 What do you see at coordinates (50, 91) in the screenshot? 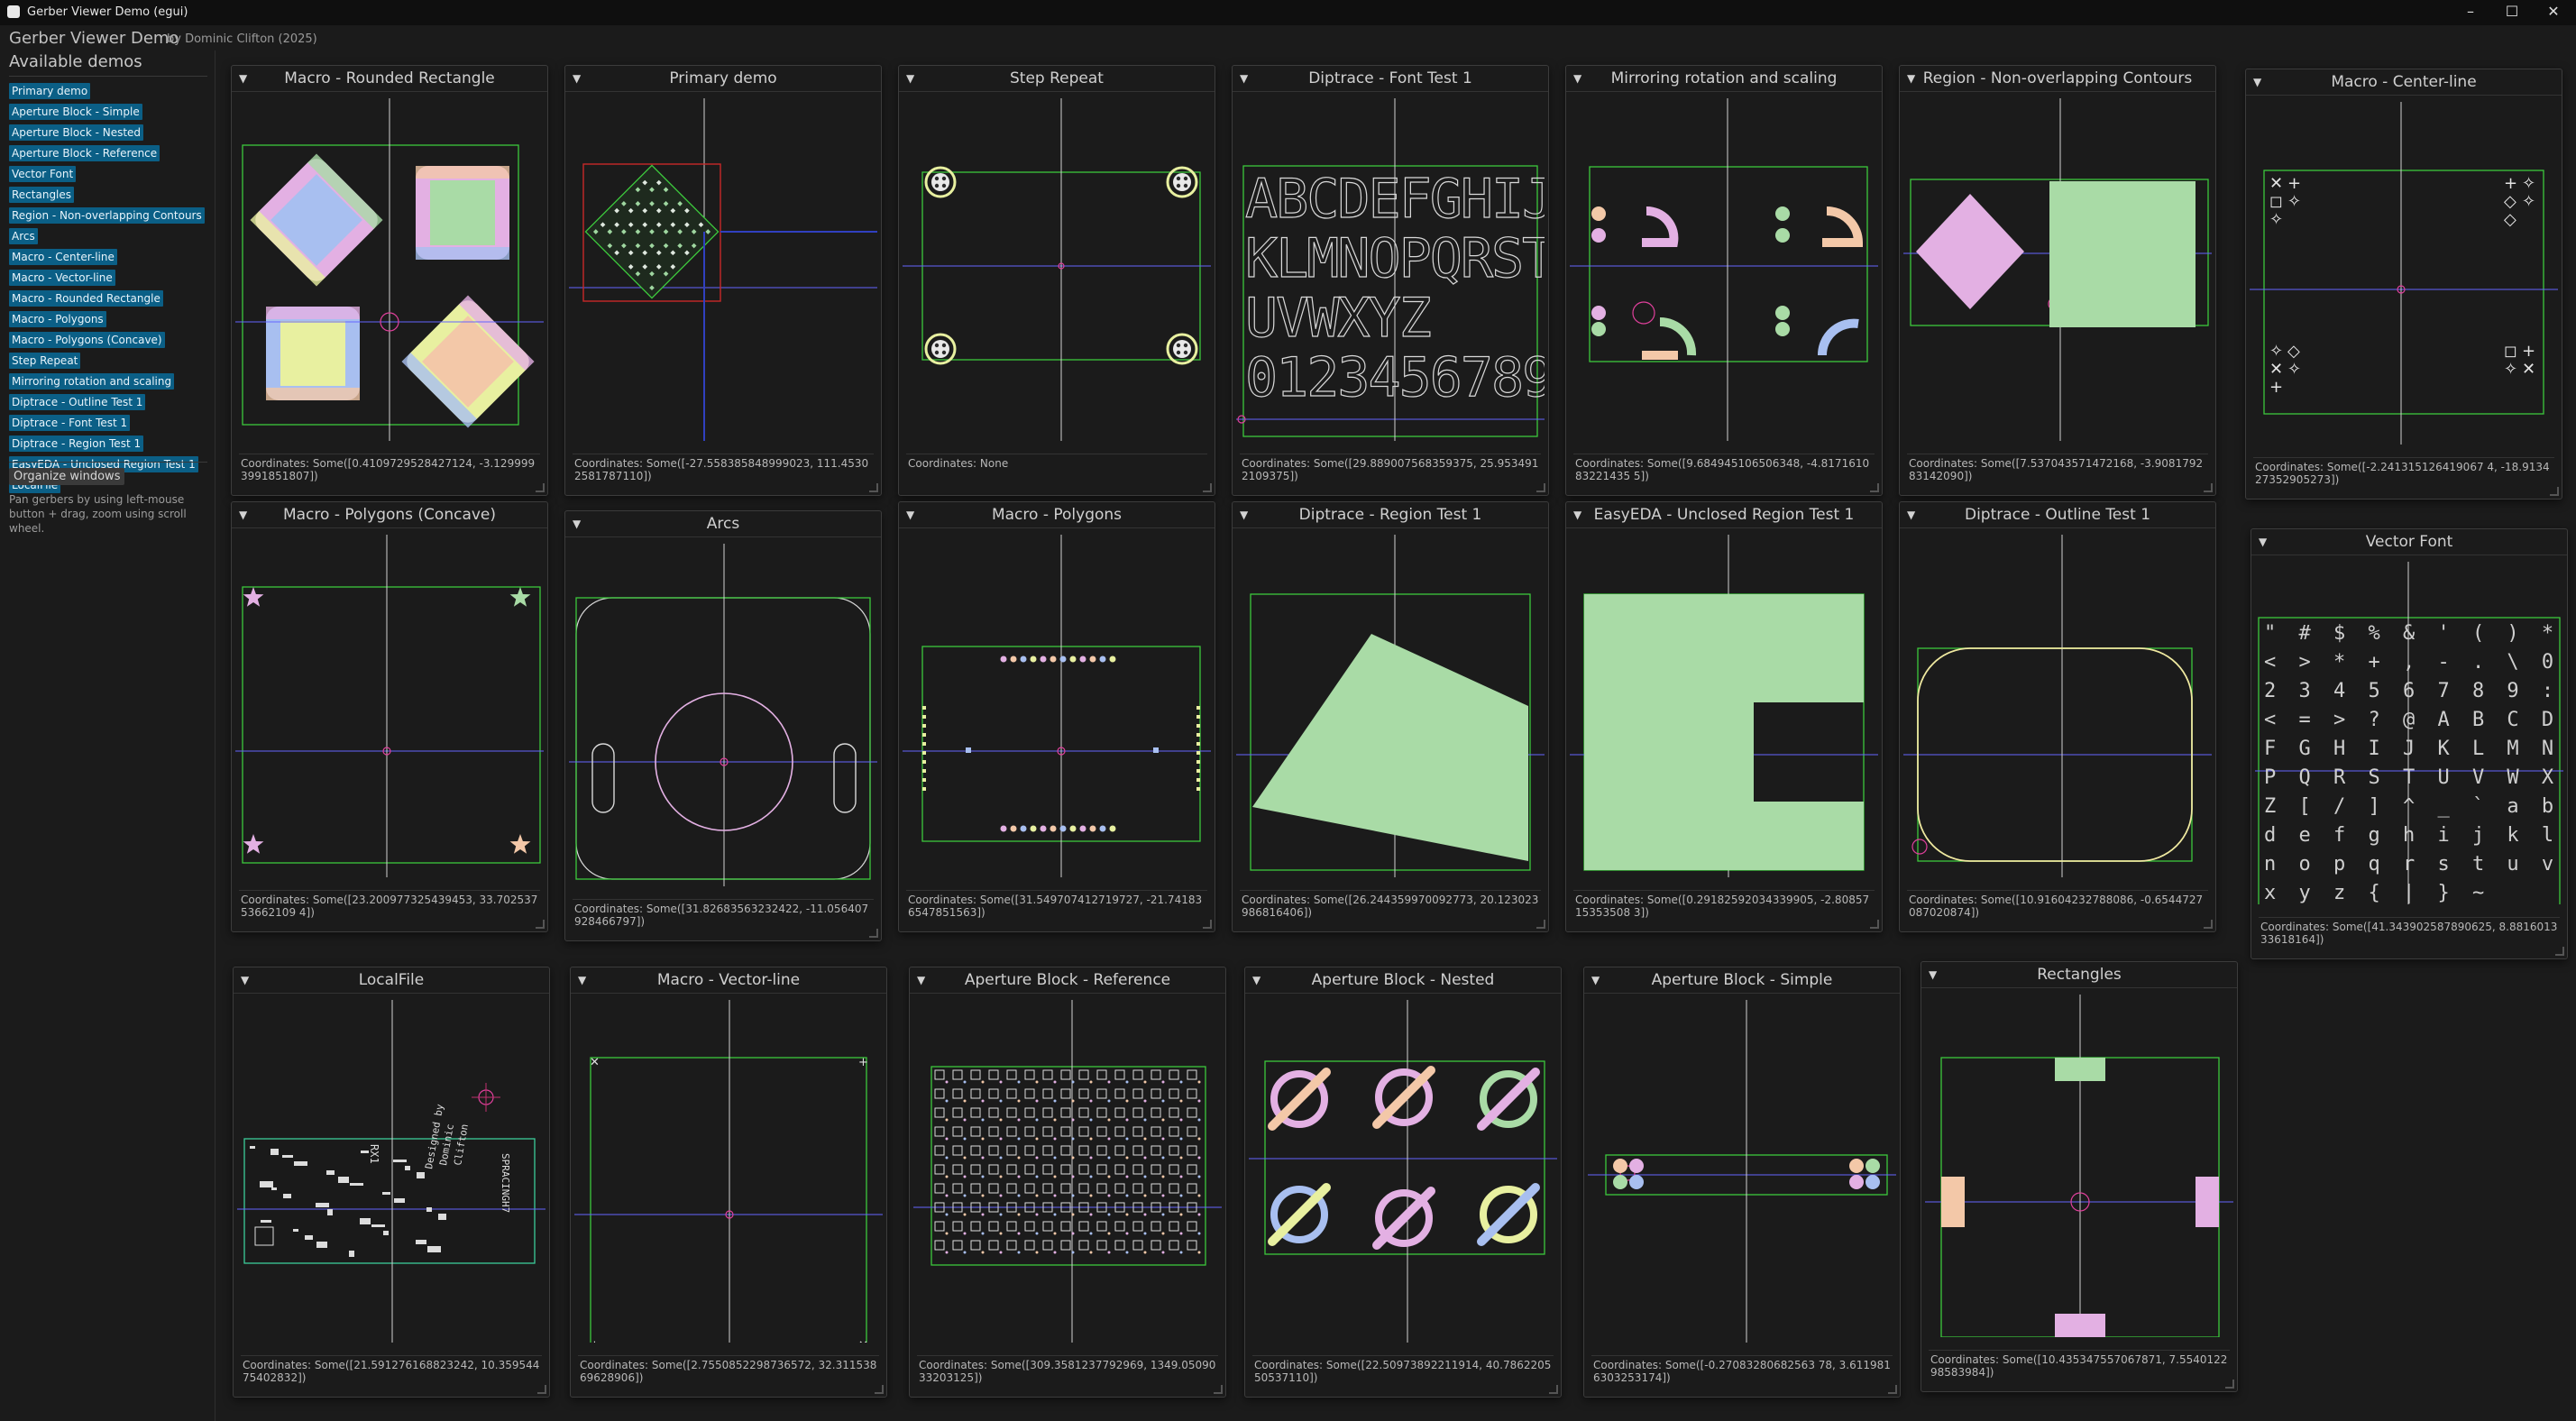
I see `demo-item: Primary demo` at bounding box center [50, 91].